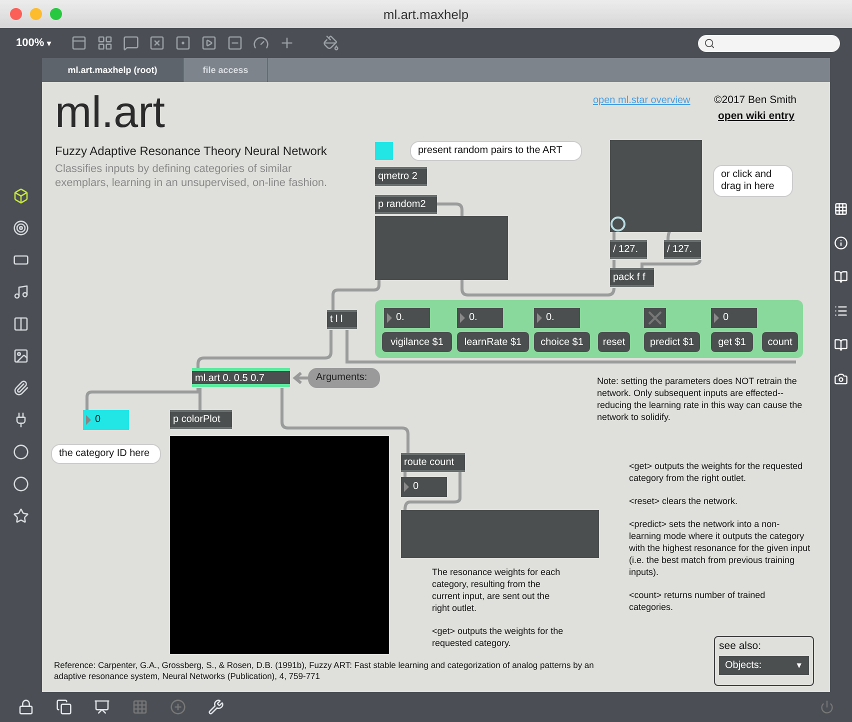 Image resolution: width=852 pixels, height=722 pixels. What do you see at coordinates (21, 292) in the screenshot?
I see `music-note-icon` at bounding box center [21, 292].